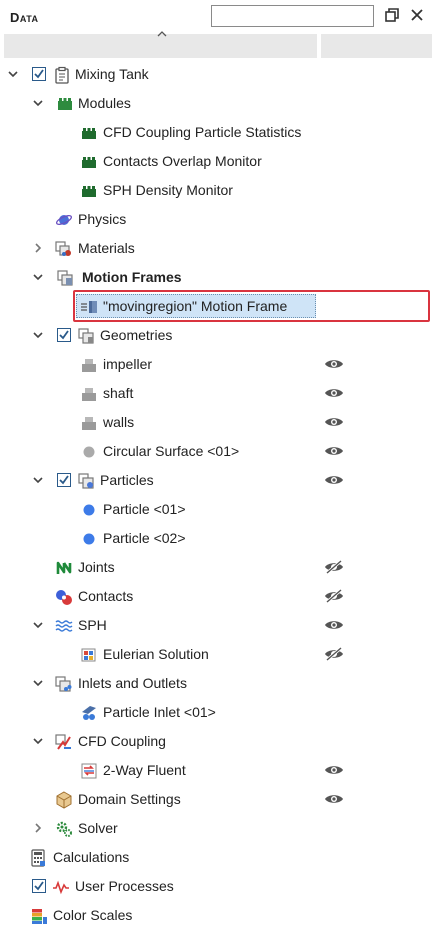 Image resolution: width=432 pixels, height=931 pixels. I want to click on tree-item-eulerian-solution: Eulerian Solution, so click(216, 654).